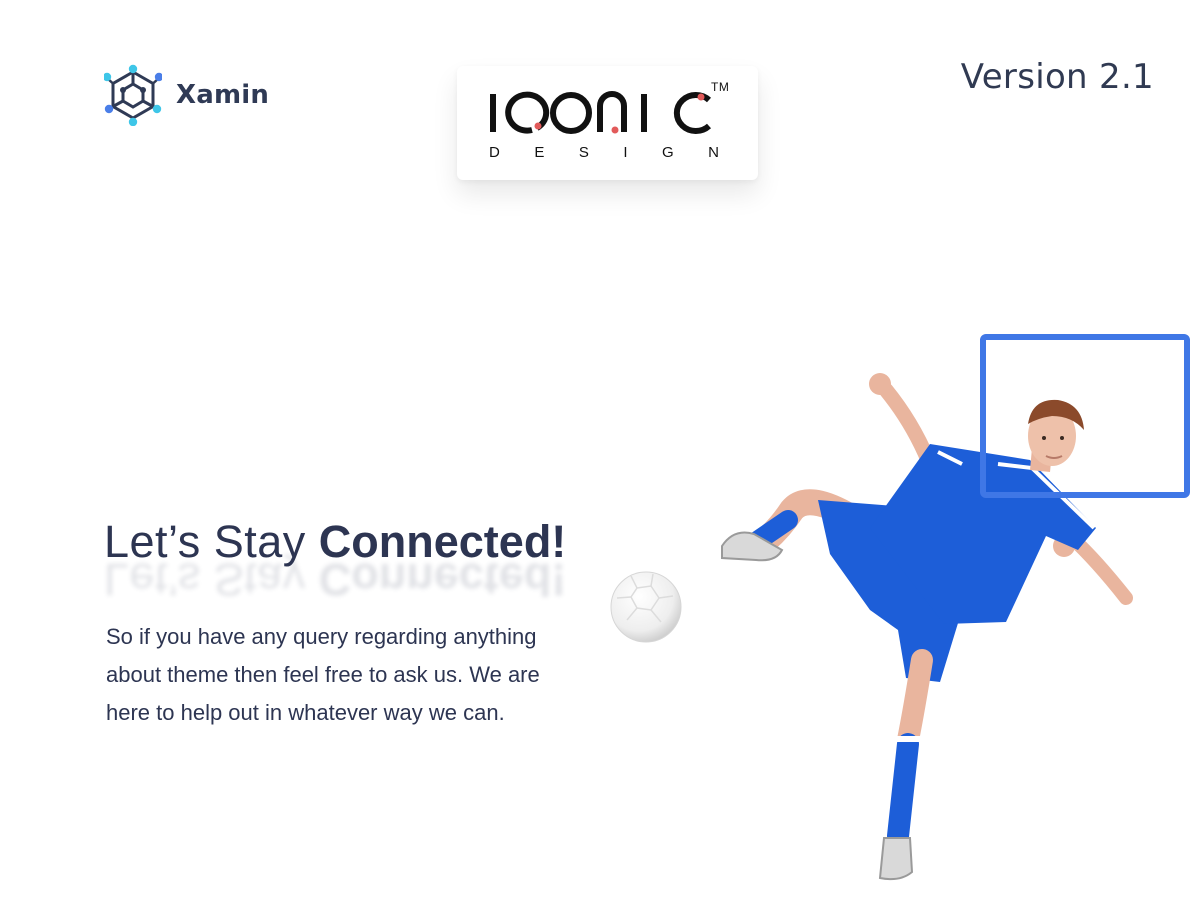 Image resolution: width=1200 pixels, height=900 pixels. Describe the element at coordinates (646, 610) in the screenshot. I see `soccer-ball-icon` at that location.